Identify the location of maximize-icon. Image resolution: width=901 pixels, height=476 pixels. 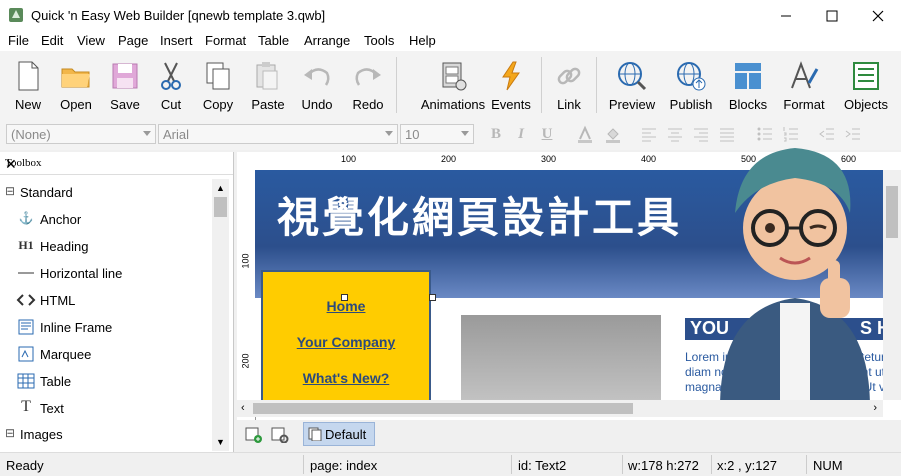
(832, 15).